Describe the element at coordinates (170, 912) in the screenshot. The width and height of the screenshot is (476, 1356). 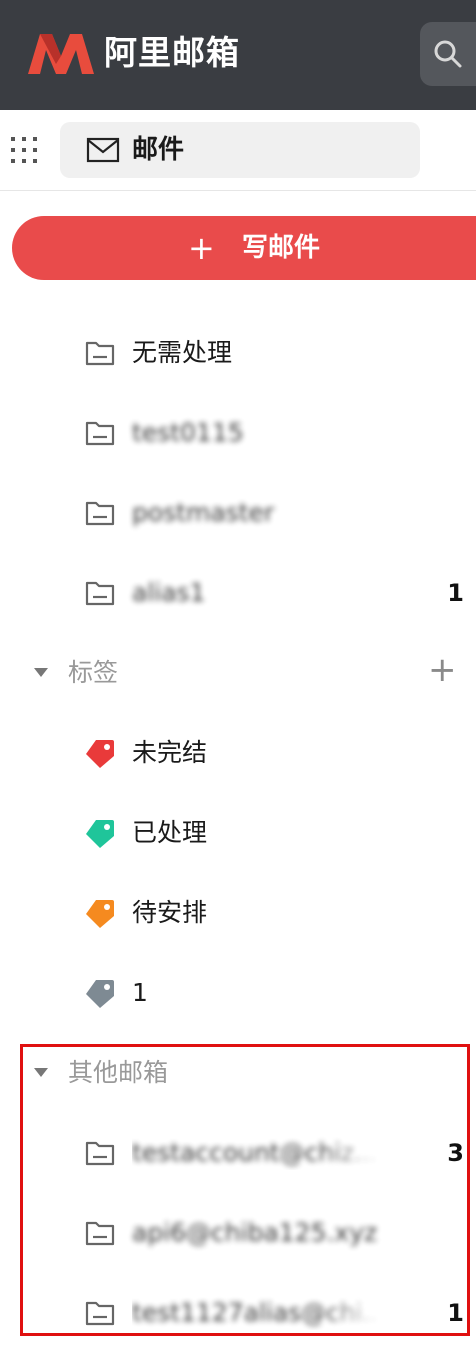
I see `tag-label: 待安排` at that location.